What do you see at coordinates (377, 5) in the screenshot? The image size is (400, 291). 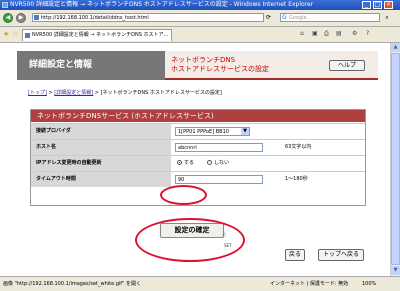 I see `maximize-button: □` at bounding box center [377, 5].